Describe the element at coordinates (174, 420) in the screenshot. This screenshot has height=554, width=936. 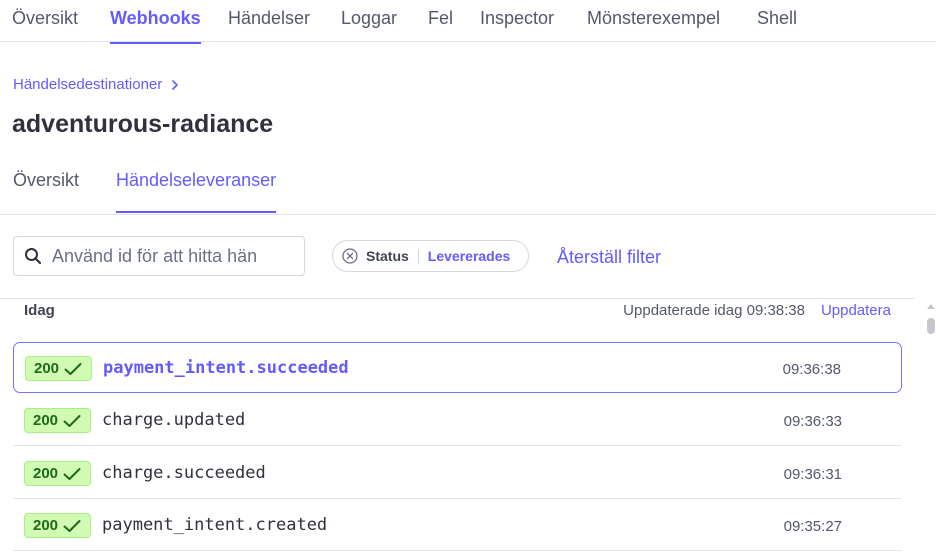
I see `event-name: charge.updated` at that location.